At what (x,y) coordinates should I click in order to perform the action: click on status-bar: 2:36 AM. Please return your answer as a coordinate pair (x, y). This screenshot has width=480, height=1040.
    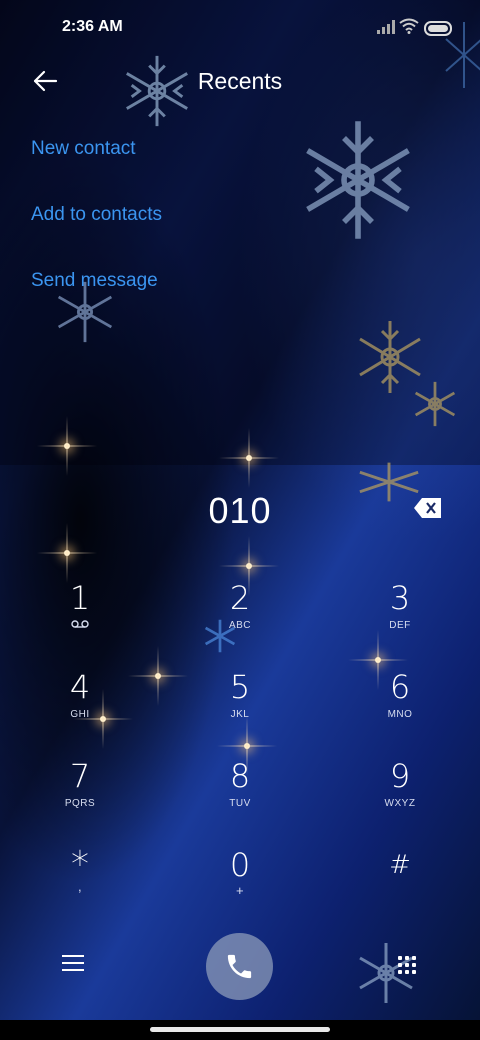
    Looking at the image, I should click on (240, 28).